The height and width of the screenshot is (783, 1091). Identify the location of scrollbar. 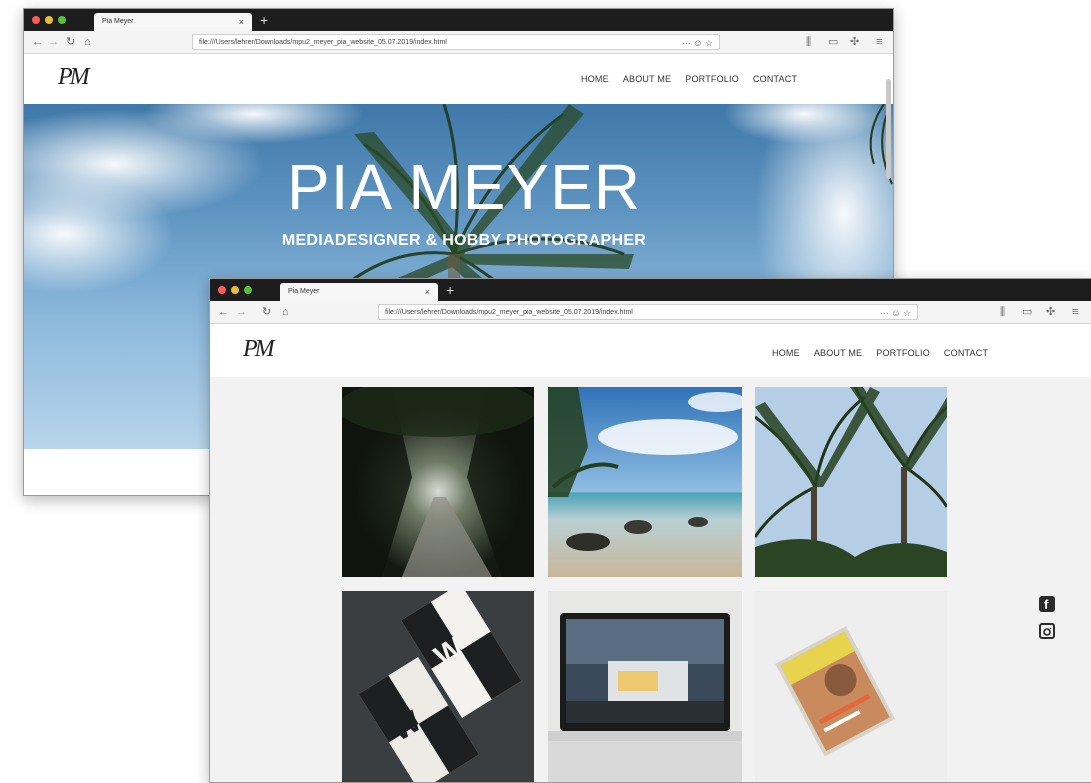
(888, 129).